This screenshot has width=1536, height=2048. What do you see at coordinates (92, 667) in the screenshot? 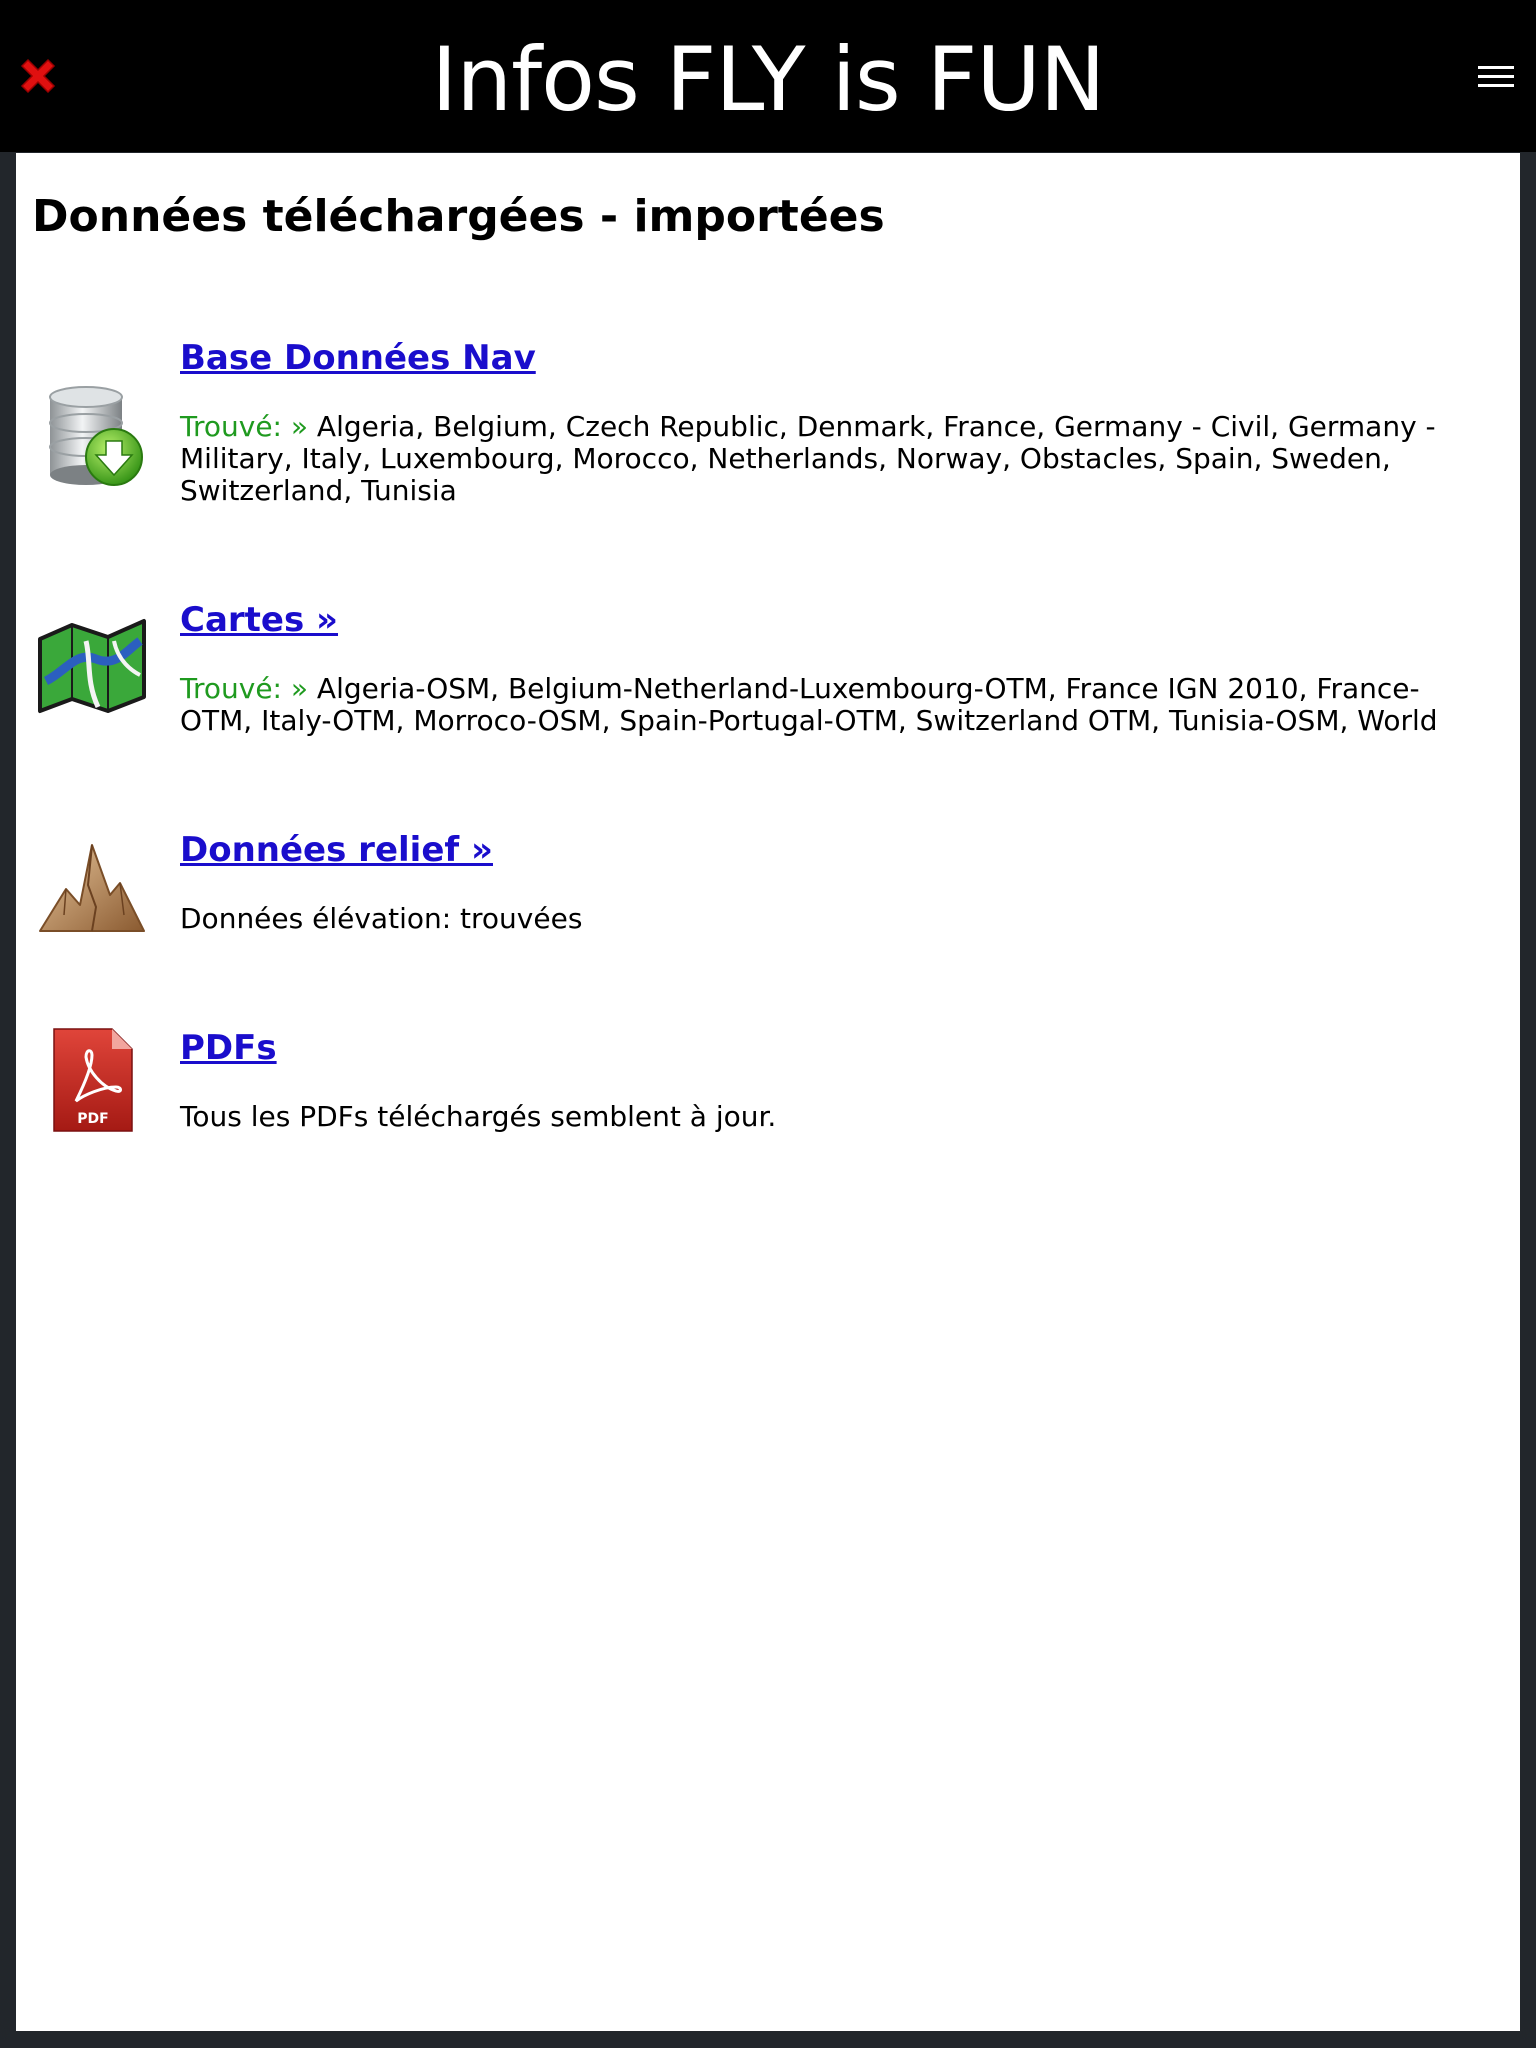
I see `map-icon` at bounding box center [92, 667].